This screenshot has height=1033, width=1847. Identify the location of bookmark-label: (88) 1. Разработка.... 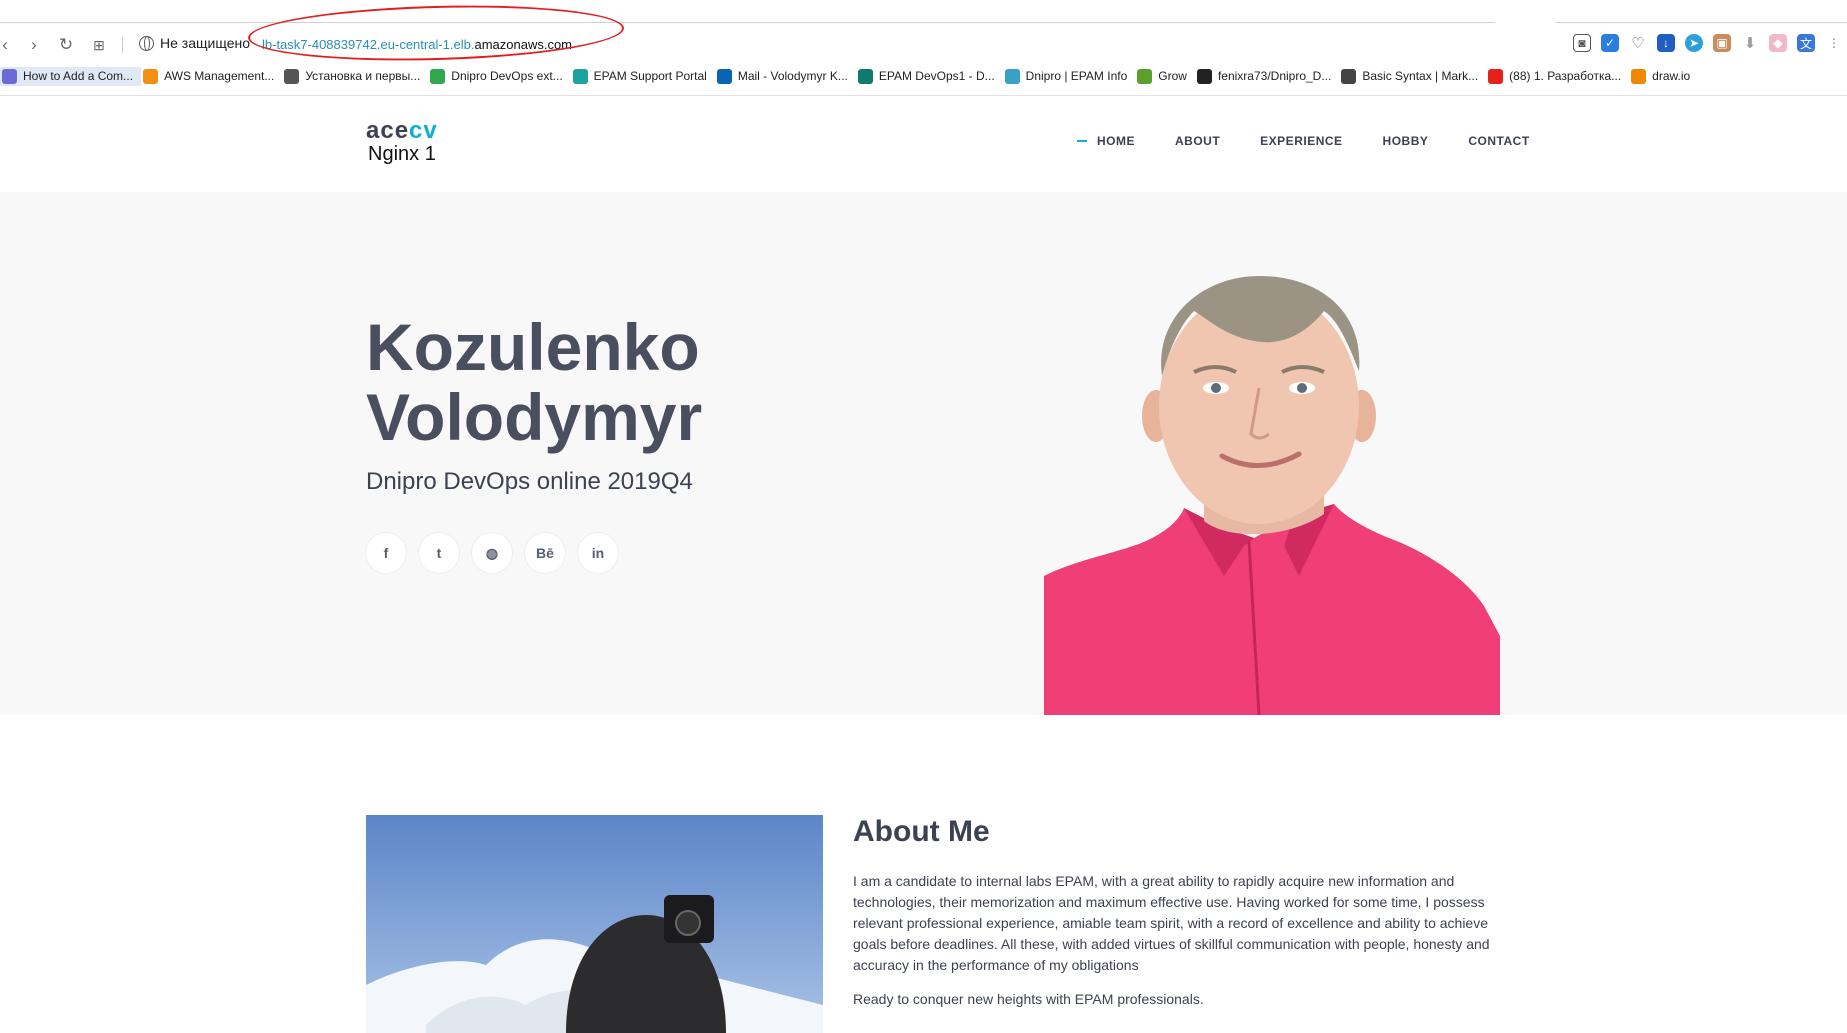
(1565, 76).